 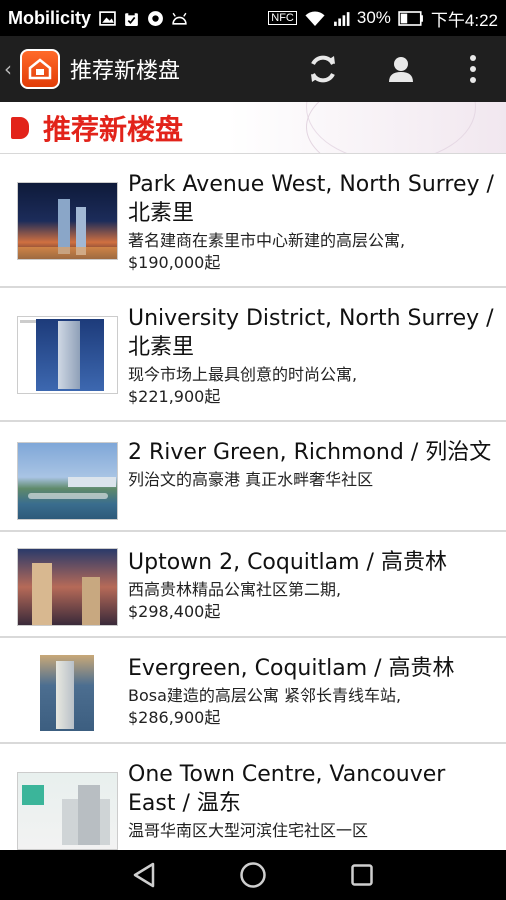 What do you see at coordinates (291, 668) in the screenshot?
I see `listing-title: Evergreen, Coquitlam / 高贵林` at bounding box center [291, 668].